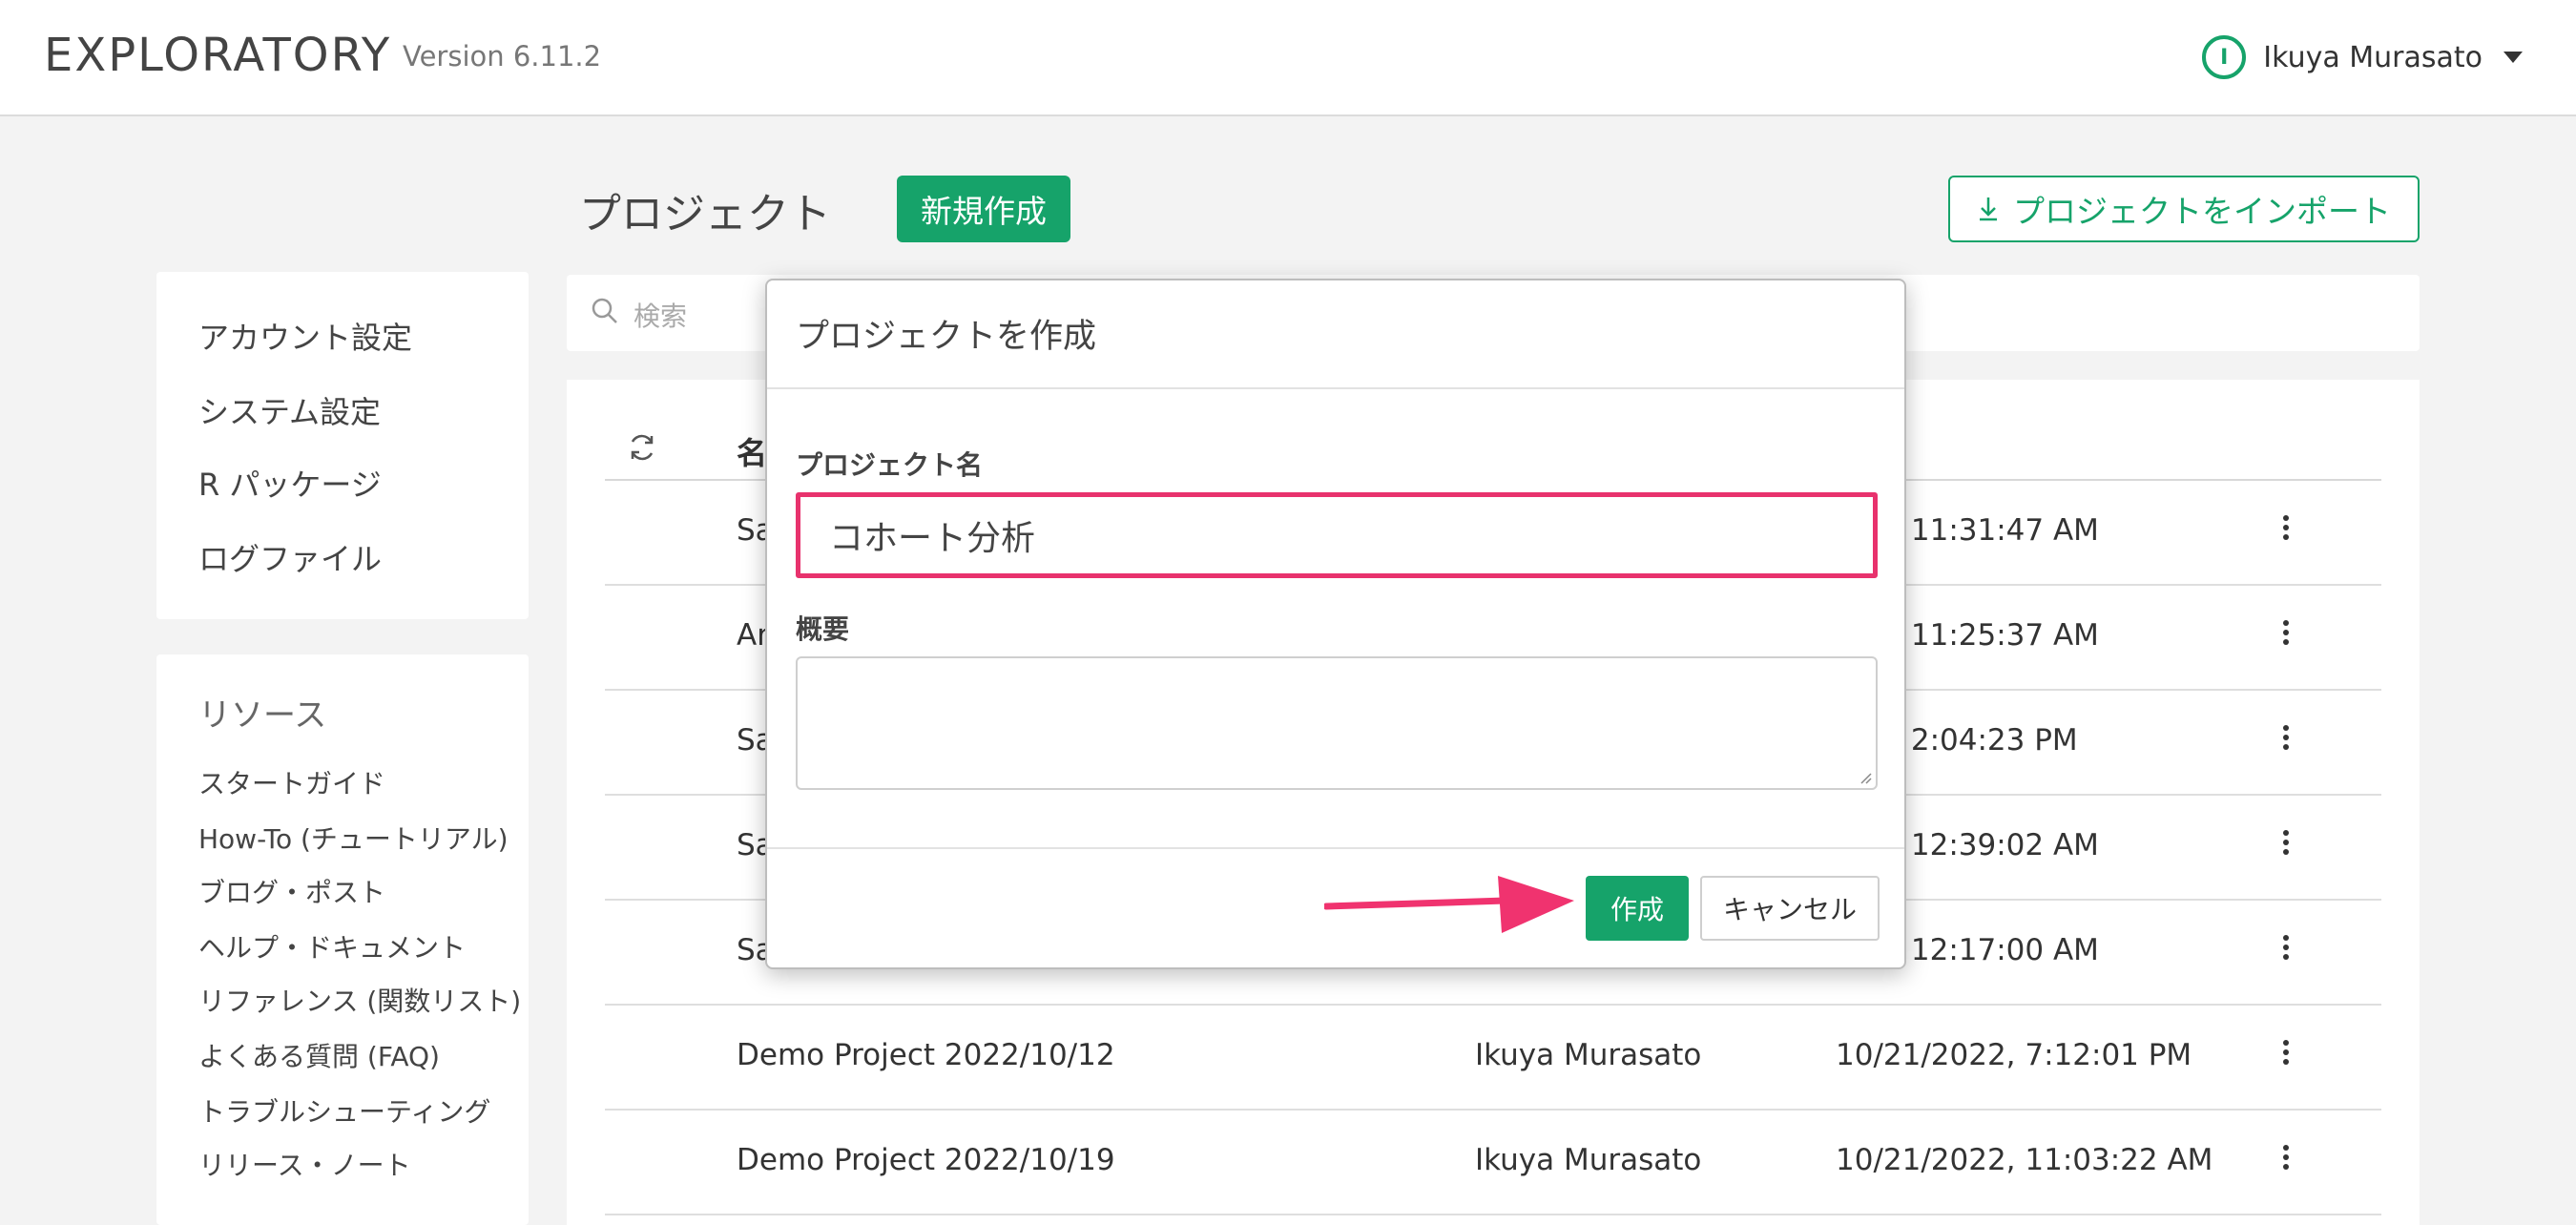 The width and height of the screenshot is (2576, 1225). Describe the element at coordinates (289, 410) in the screenshot. I see `sidebar-item-system-settings: システム設定` at that location.